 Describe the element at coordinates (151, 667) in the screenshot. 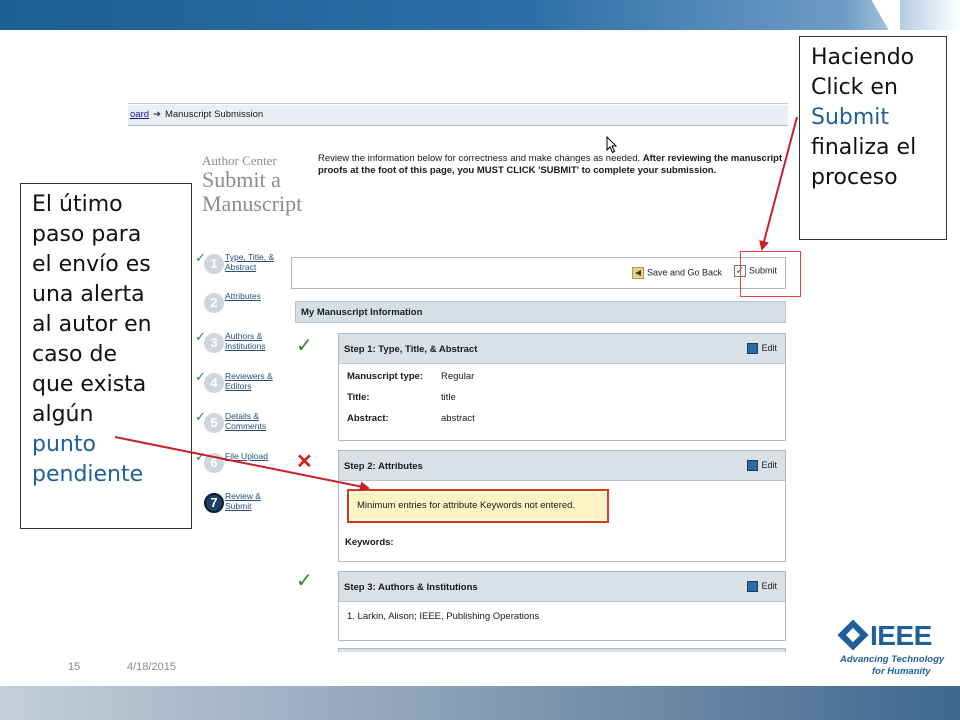

I see `slide-date: 4/18/2015` at that location.